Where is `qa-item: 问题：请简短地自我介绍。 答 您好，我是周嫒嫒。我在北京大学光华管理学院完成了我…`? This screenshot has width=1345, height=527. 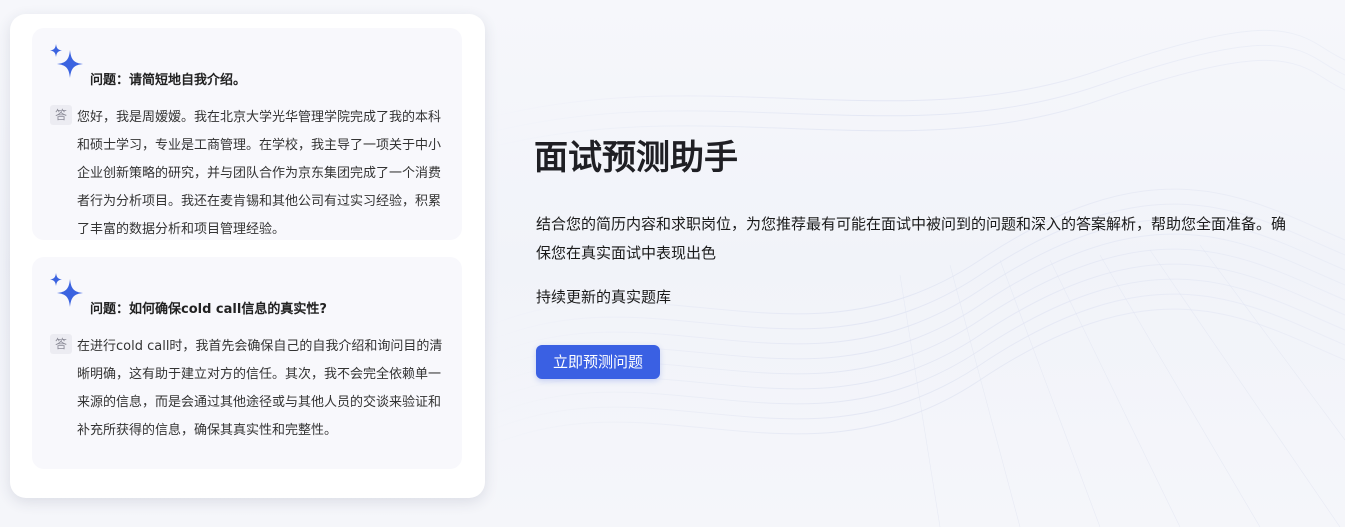 qa-item: 问题：请简短地自我介绍。 答 您好，我是周嫒嫒。我在北京大学光华管理学院完成了我… is located at coordinates (247, 134).